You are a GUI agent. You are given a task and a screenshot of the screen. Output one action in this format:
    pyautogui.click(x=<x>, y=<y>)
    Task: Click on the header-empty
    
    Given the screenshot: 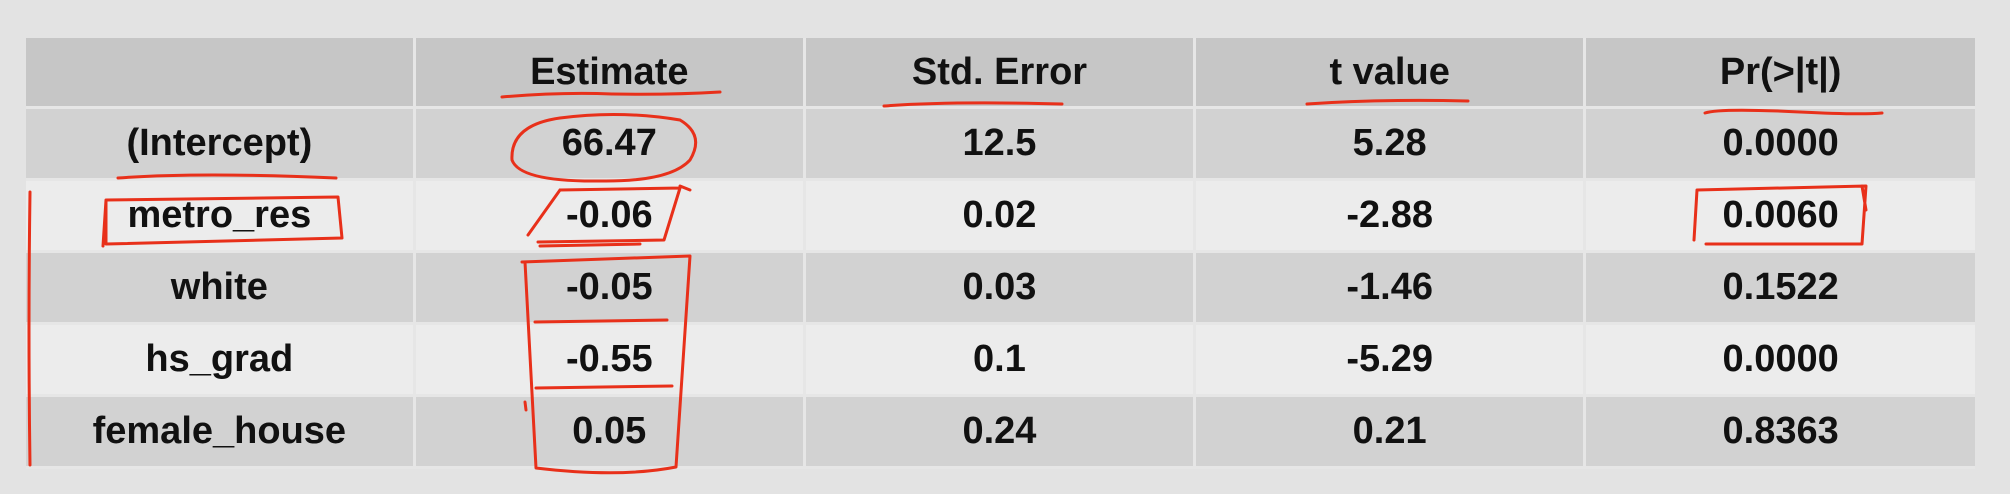 What is the action you would take?
    pyautogui.click(x=220, y=73)
    